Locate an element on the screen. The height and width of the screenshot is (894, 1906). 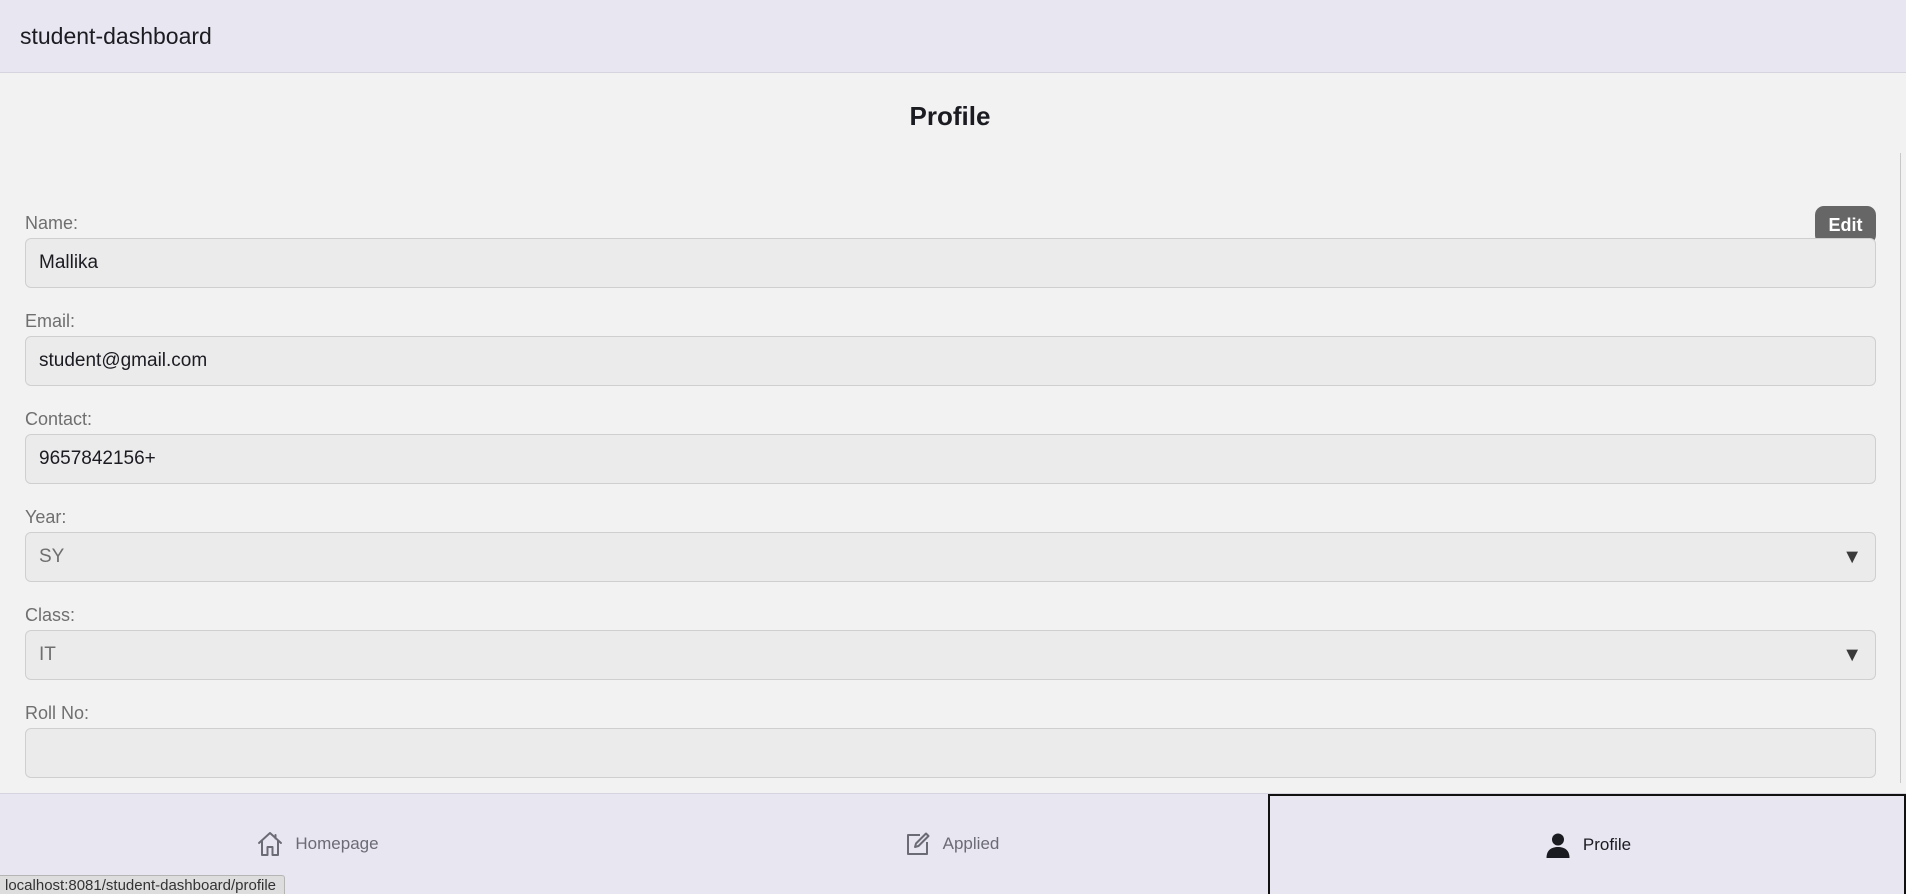
nav-item-profile: Profile is located at coordinates (1587, 844).